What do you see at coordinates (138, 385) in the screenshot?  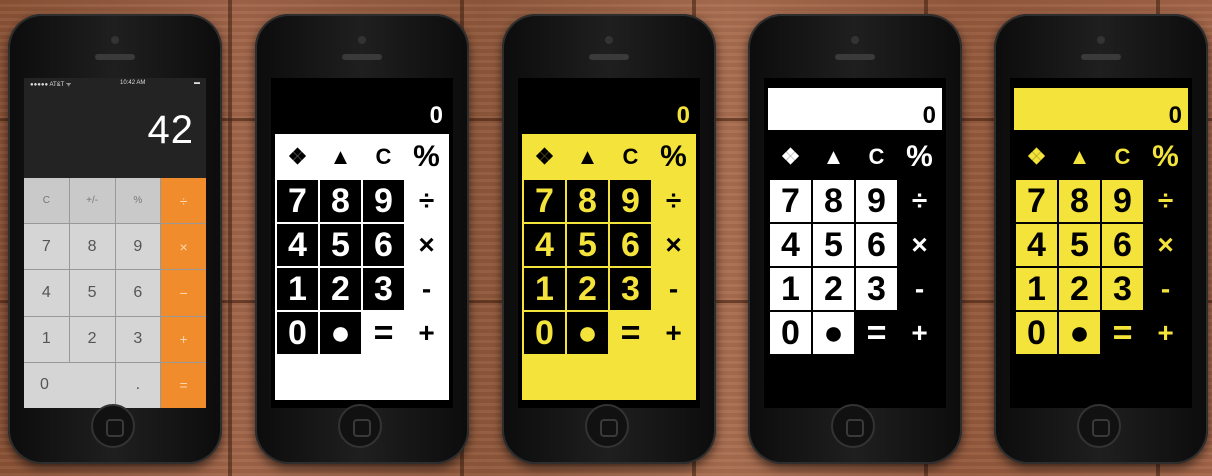 I see `decimal-key: .` at bounding box center [138, 385].